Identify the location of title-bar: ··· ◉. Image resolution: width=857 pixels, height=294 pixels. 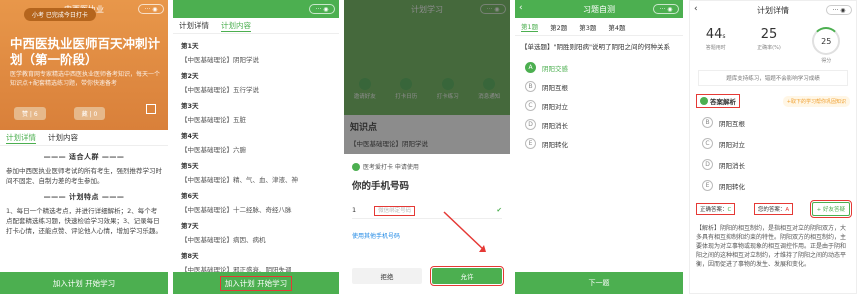
(256, 9).